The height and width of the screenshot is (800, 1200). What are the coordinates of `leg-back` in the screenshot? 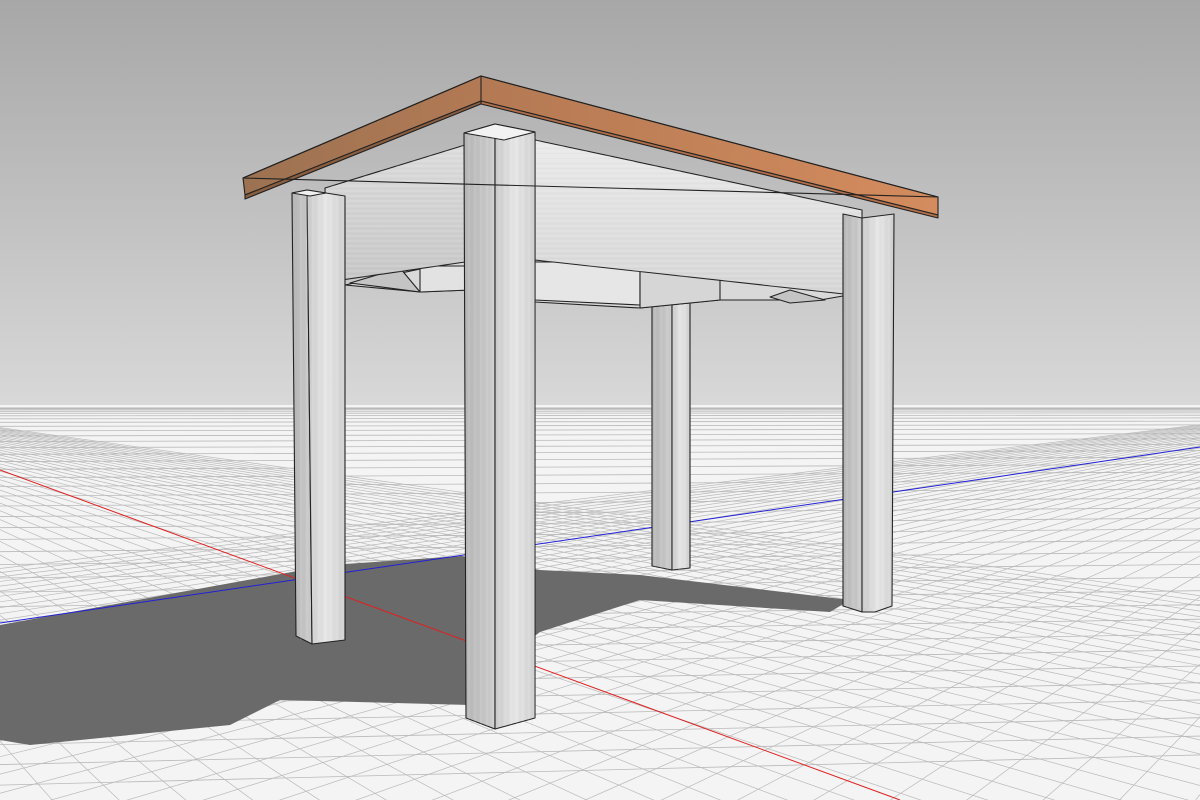 It's located at (671, 435).